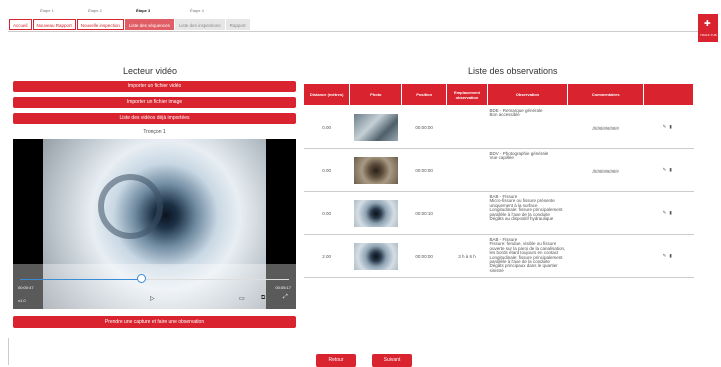 Image resolution: width=721 pixels, height=367 pixels. What do you see at coordinates (22, 300) in the screenshot?
I see `playback-speed: x1.0` at bounding box center [22, 300].